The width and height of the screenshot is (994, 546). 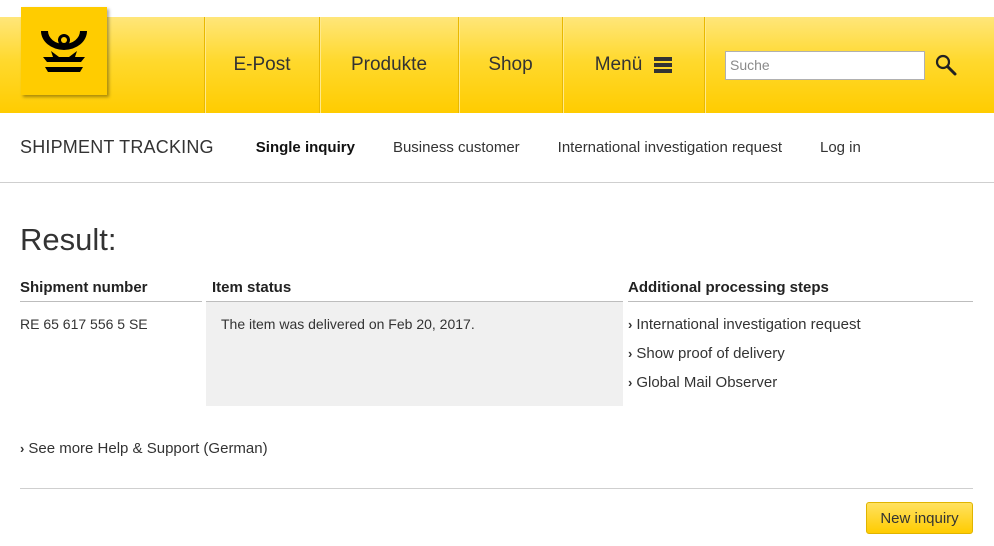 I want to click on tab-log-in: Log in, so click(x=840, y=147).